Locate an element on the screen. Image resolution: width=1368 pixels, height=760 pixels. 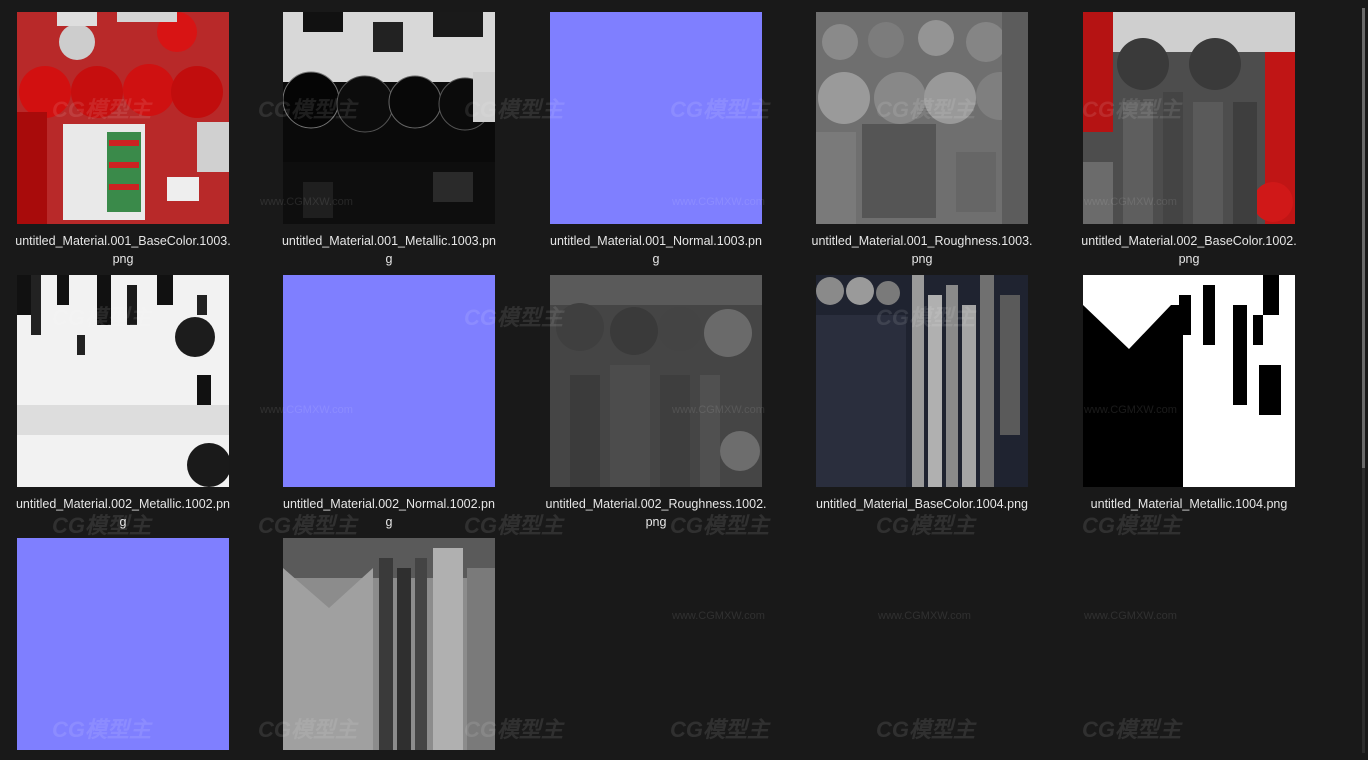
vertical-scrollbar is located at coordinates (1363, 380).